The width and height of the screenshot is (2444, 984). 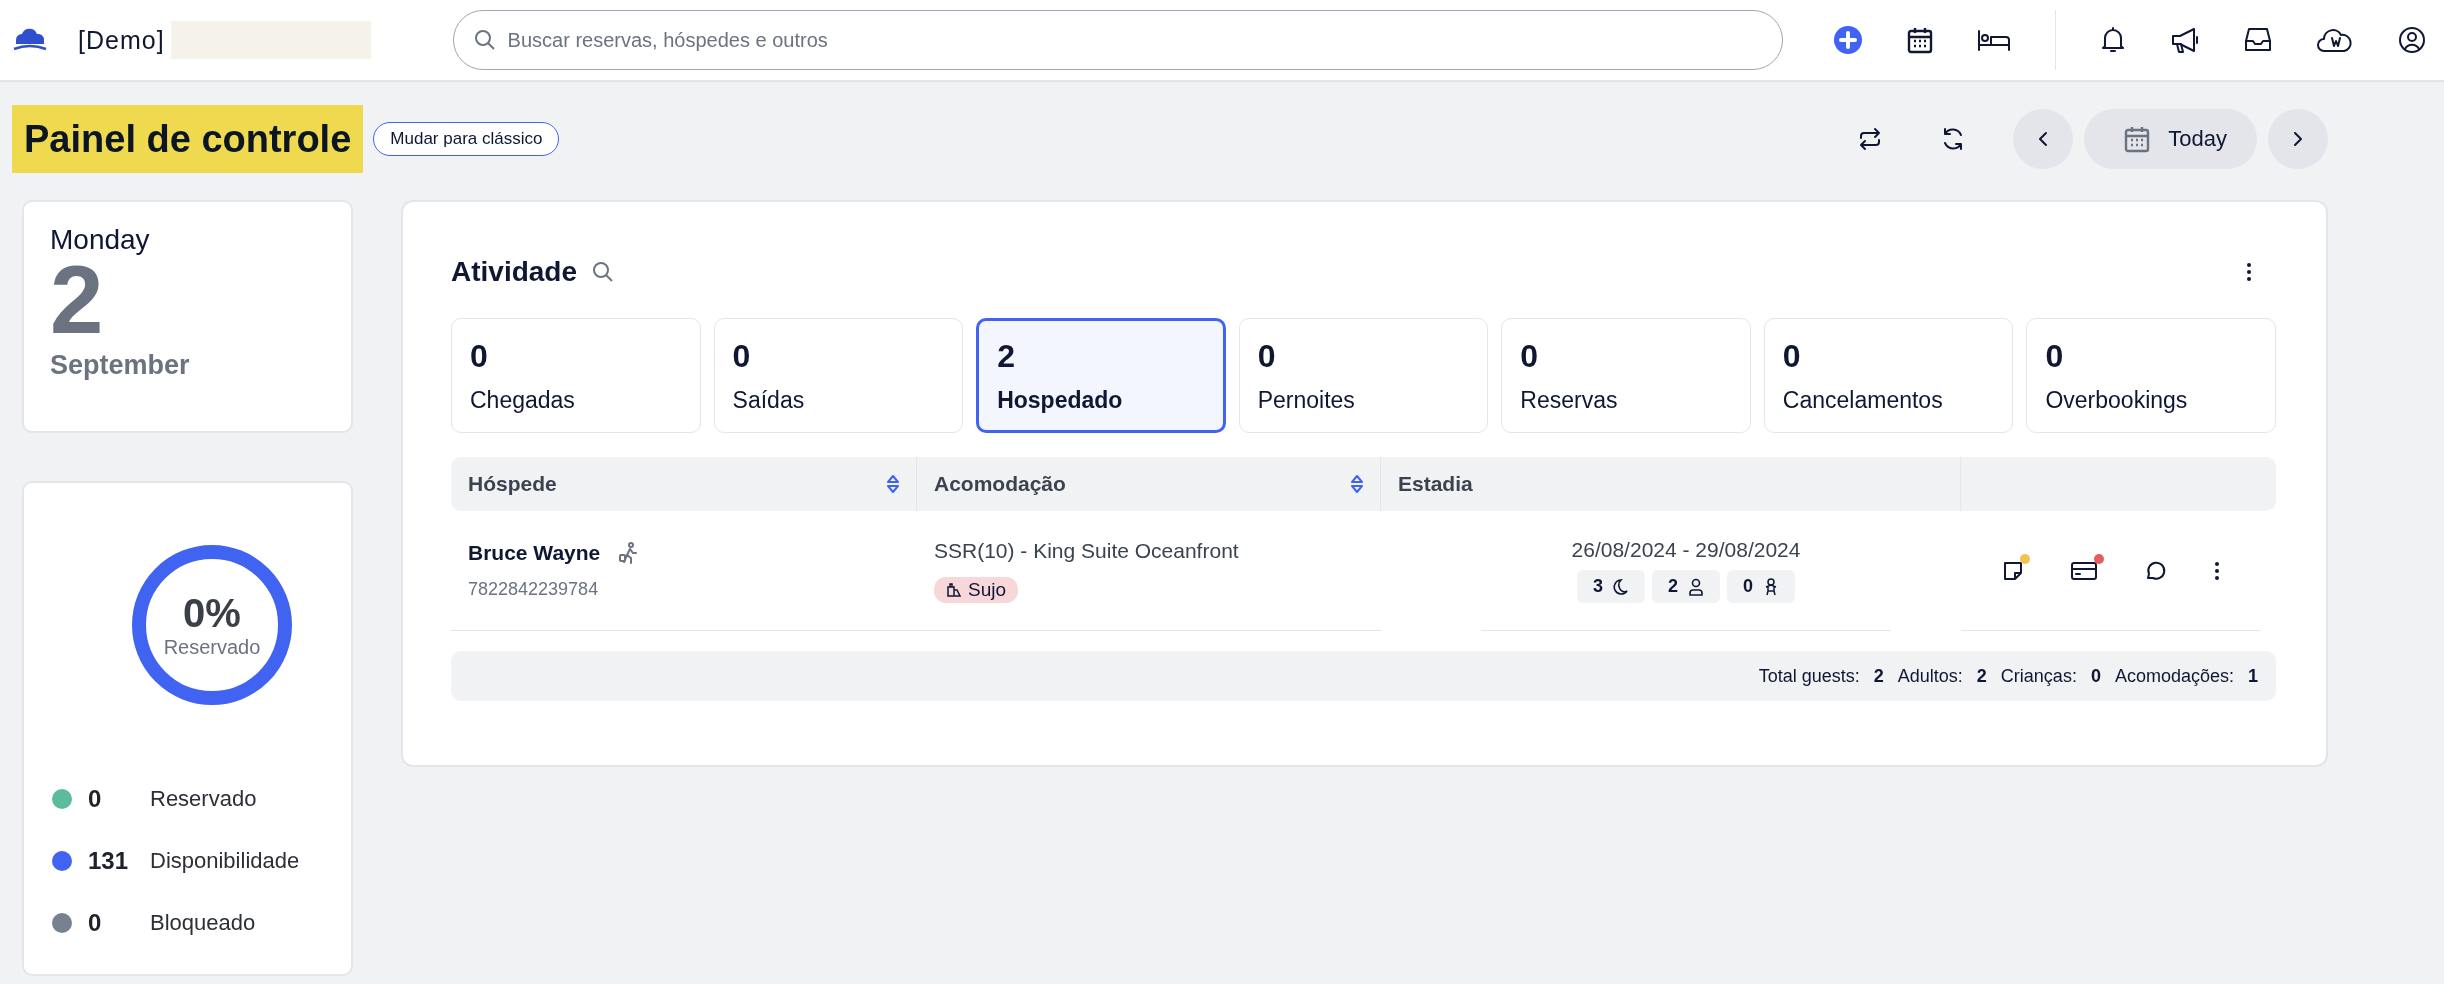 What do you see at coordinates (534, 589) in the screenshot?
I see `guest-id: 7822842239784` at bounding box center [534, 589].